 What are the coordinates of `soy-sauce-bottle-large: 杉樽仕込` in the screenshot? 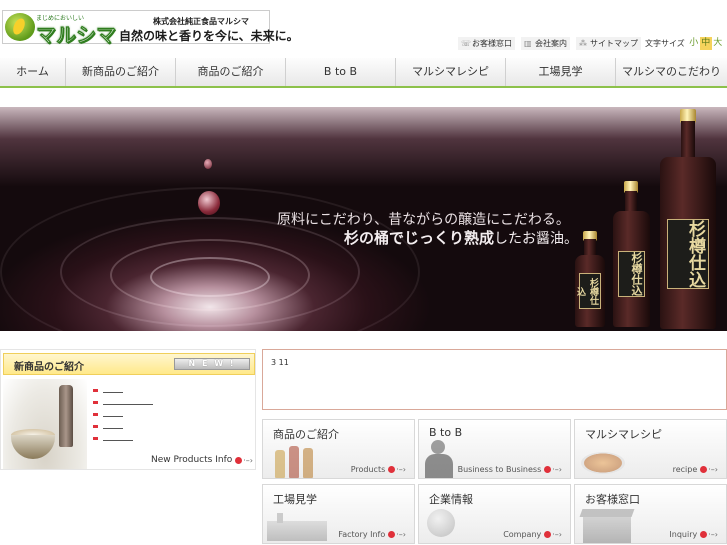 It's located at (688, 243).